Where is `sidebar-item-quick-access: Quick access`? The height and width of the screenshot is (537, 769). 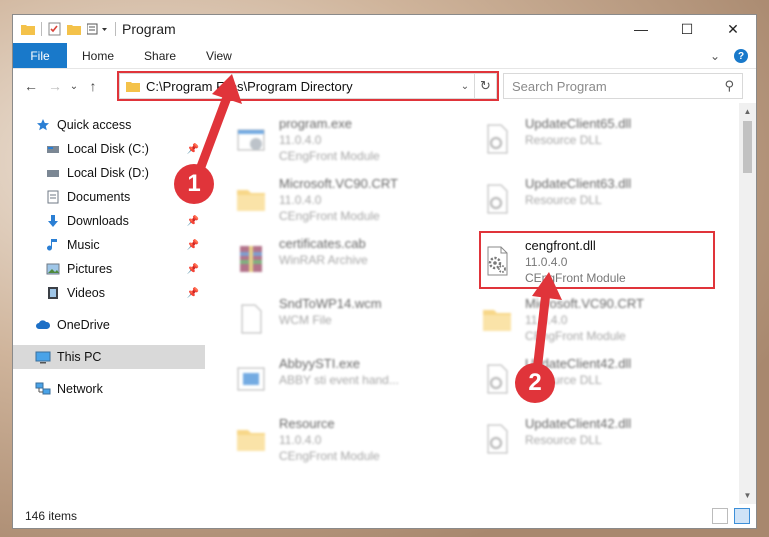 sidebar-item-quick-access: Quick access is located at coordinates (109, 125).